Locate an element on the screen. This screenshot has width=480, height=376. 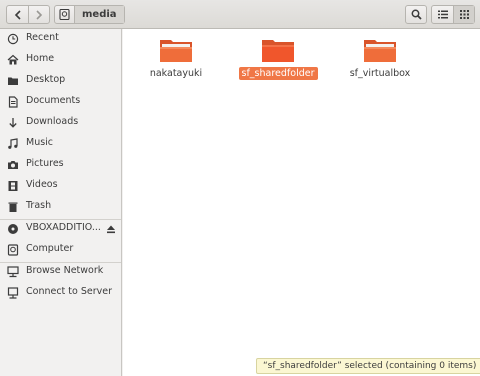
sidebar-item-home: Home is located at coordinates (60, 60).